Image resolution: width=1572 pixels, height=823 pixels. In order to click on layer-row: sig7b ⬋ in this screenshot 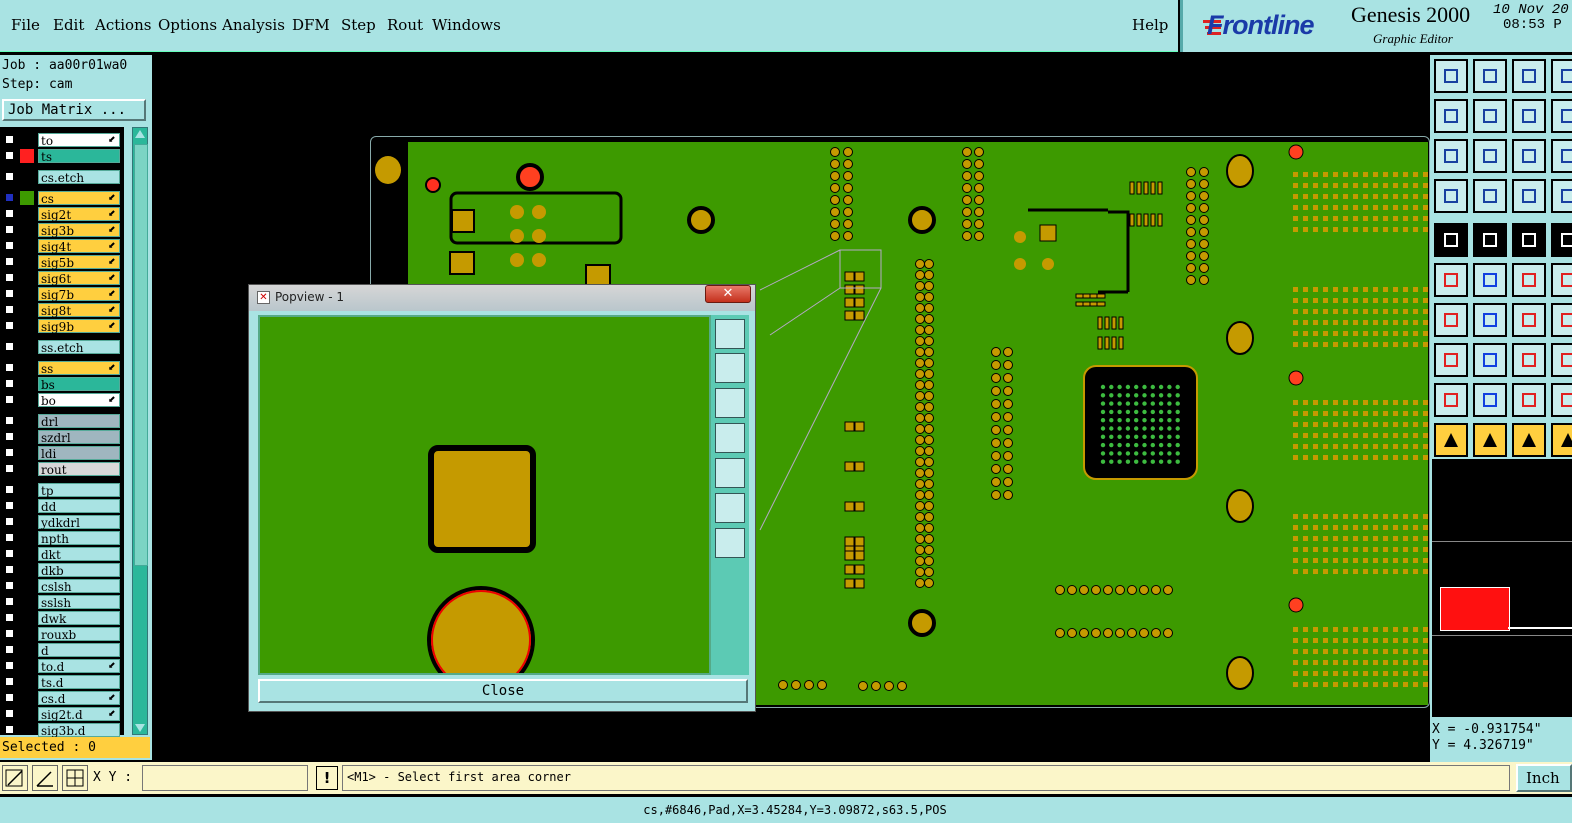, I will do `click(61, 294)`.